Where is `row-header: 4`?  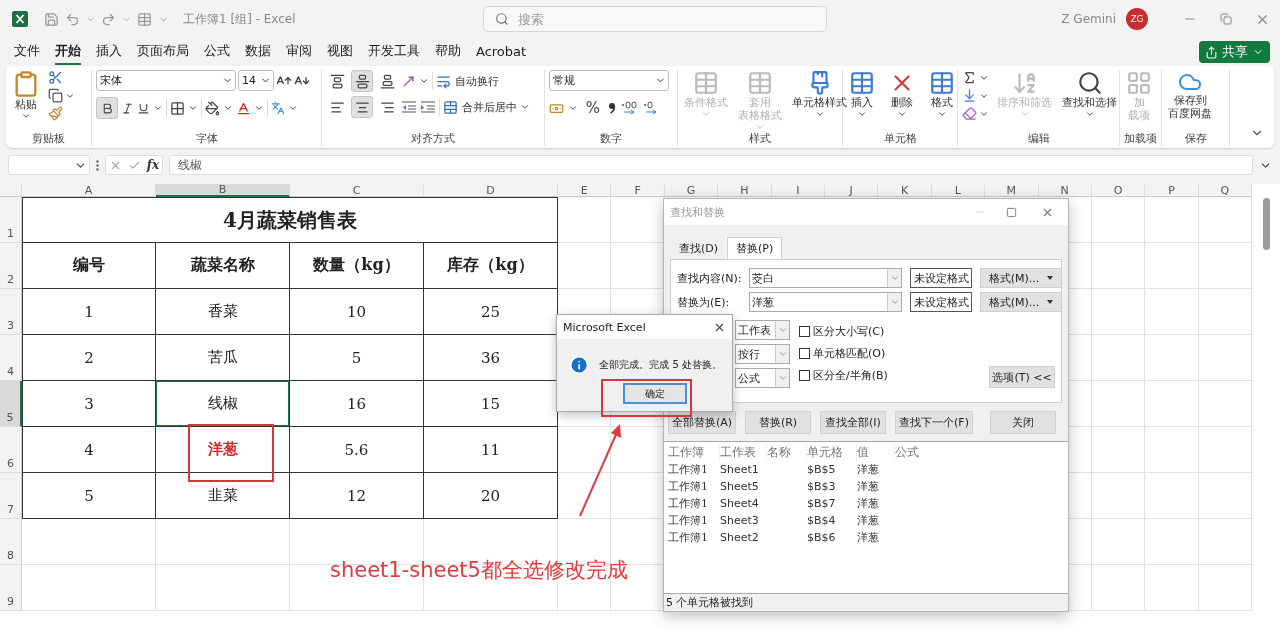
row-header: 4 is located at coordinates (11, 358).